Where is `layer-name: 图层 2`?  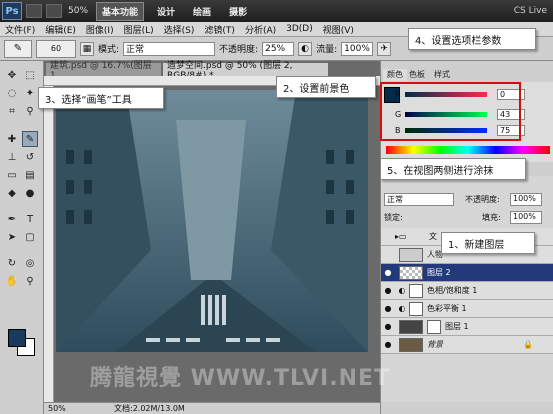
layer-name: 图层 2 is located at coordinates (439, 272).